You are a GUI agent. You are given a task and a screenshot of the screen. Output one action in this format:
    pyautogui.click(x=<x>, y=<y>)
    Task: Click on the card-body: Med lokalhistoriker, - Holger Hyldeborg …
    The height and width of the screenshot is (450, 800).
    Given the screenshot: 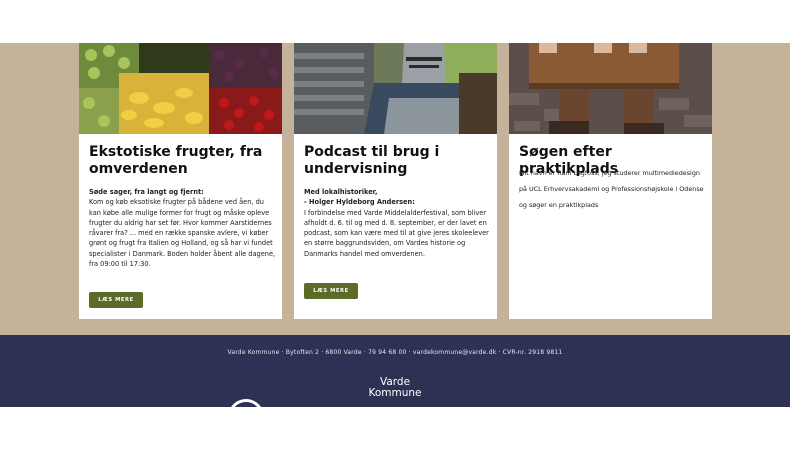 What is the action you would take?
    pyautogui.click(x=397, y=223)
    